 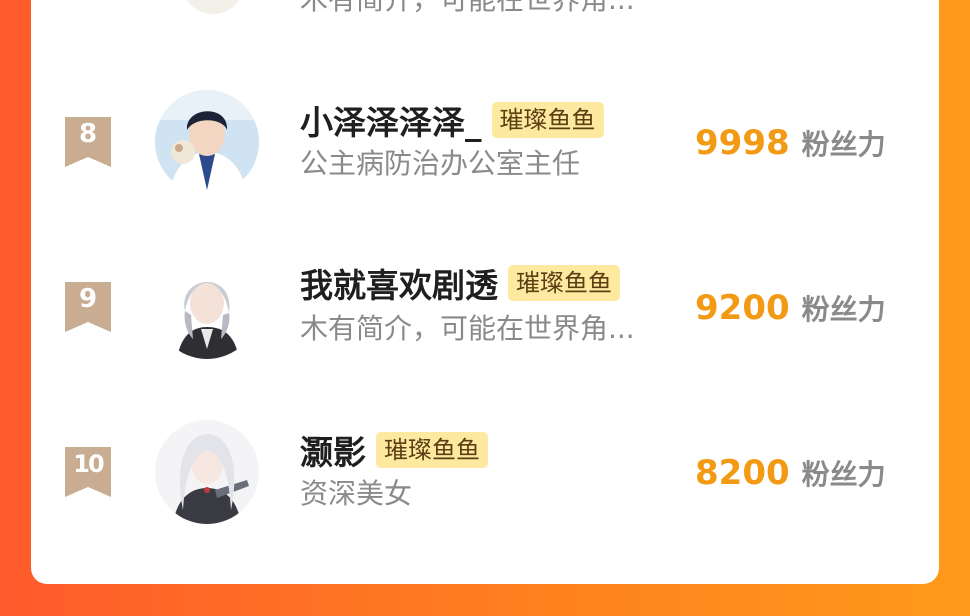 I want to click on fans-power: 9200 粉丝力, so click(x=790, y=310).